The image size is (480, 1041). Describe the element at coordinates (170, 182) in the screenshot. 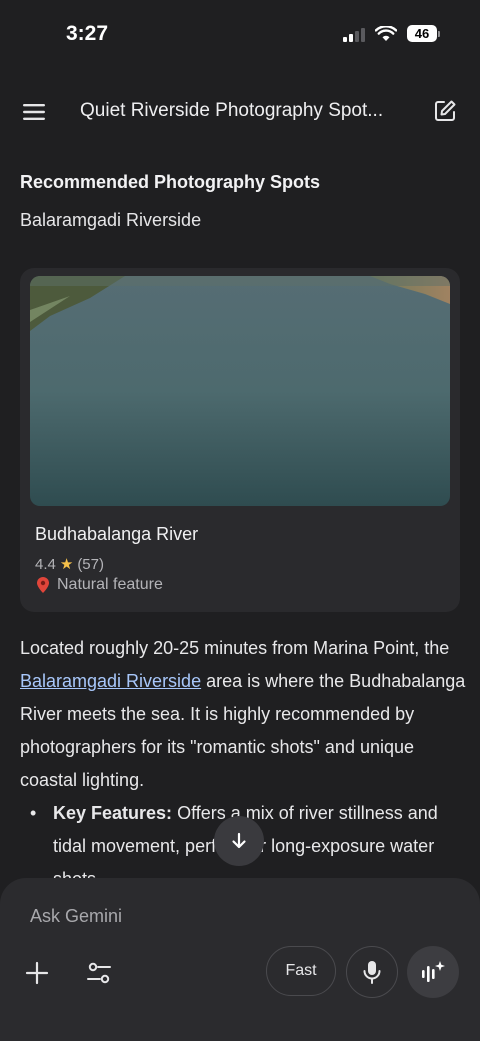

I see `response-heading: Recommended Photography Spots` at that location.